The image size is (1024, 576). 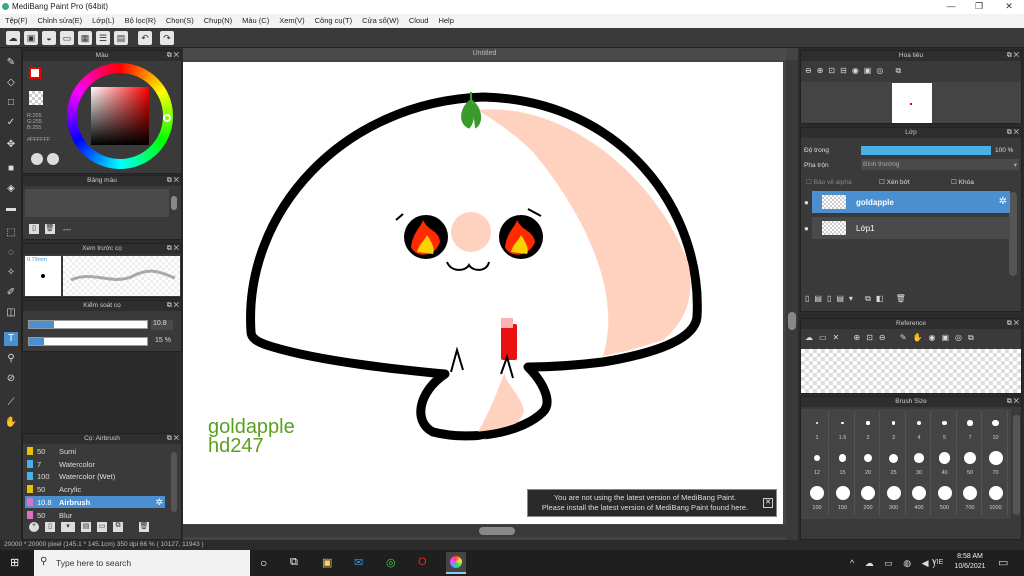 I want to click on navigator-tools: ⊖⊕⊡⊟◉▣◎ ⧉, so click(x=880, y=73).